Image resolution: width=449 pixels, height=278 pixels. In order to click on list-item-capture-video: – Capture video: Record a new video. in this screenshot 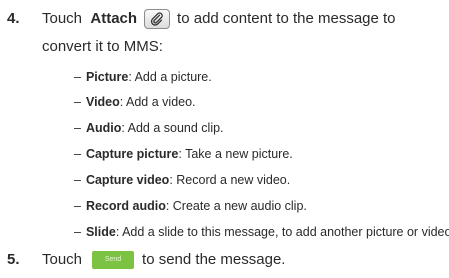, I will do `click(182, 180)`.